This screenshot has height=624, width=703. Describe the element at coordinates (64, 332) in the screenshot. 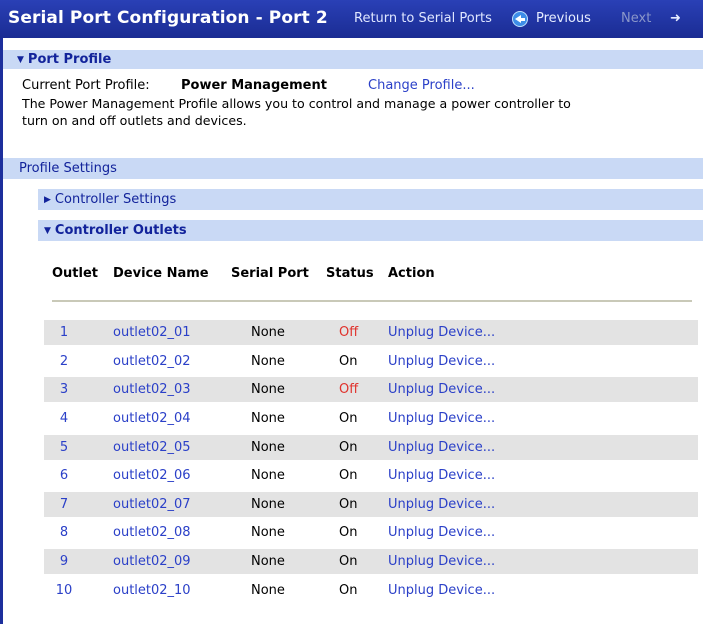

I see `outlet-number: 1` at that location.